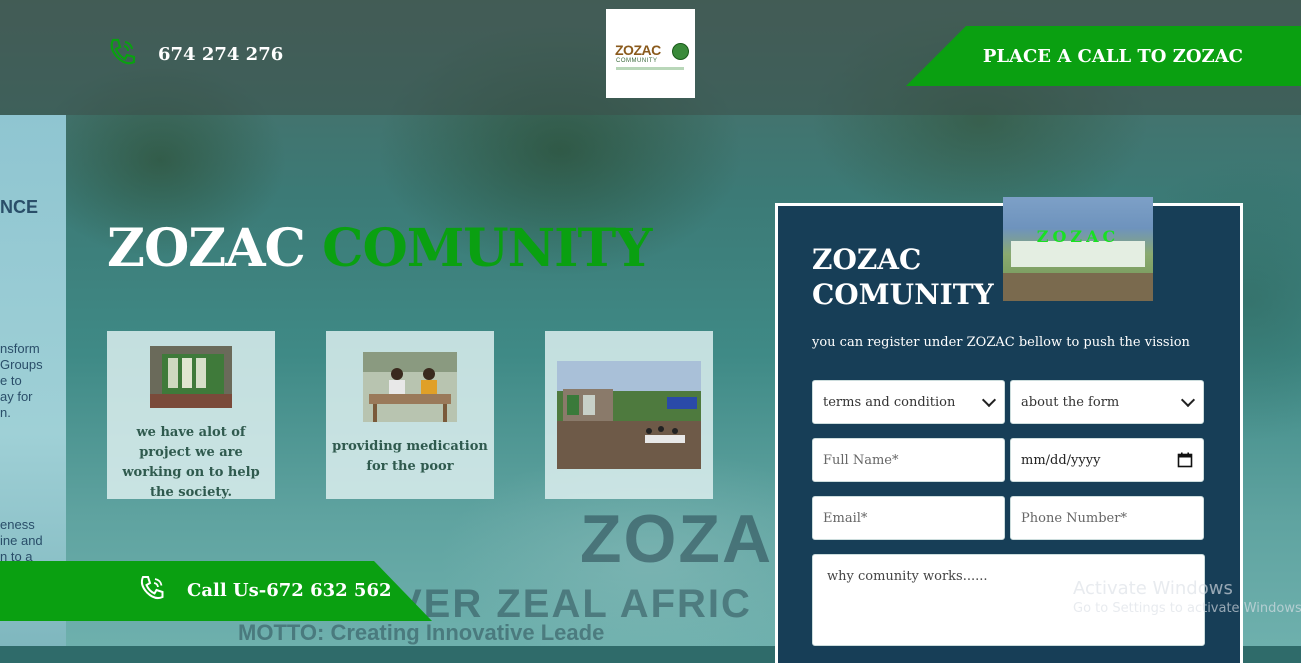  I want to click on banner-text: NCE, so click(19, 207).